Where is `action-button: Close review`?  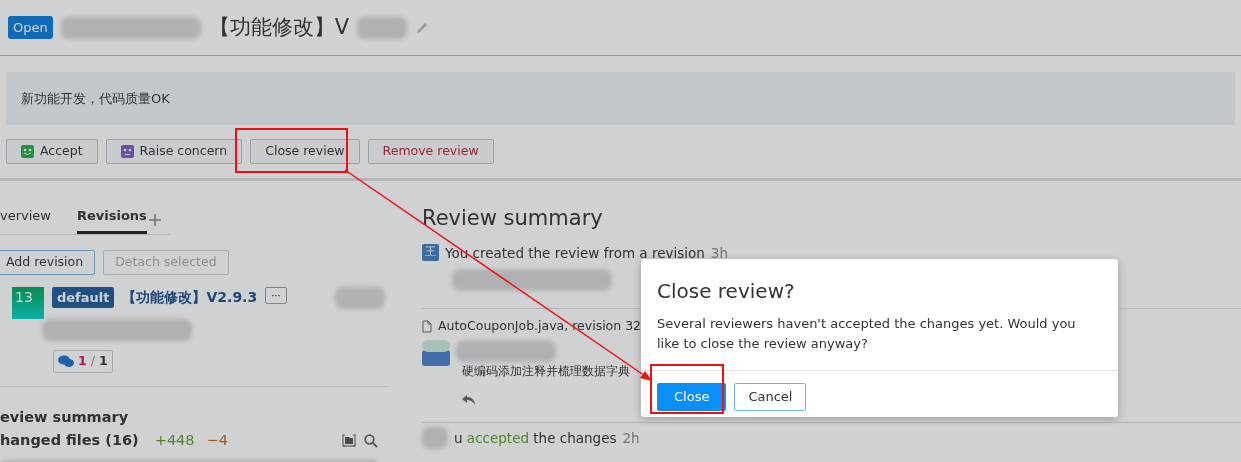 action-button: Close review is located at coordinates (305, 151).